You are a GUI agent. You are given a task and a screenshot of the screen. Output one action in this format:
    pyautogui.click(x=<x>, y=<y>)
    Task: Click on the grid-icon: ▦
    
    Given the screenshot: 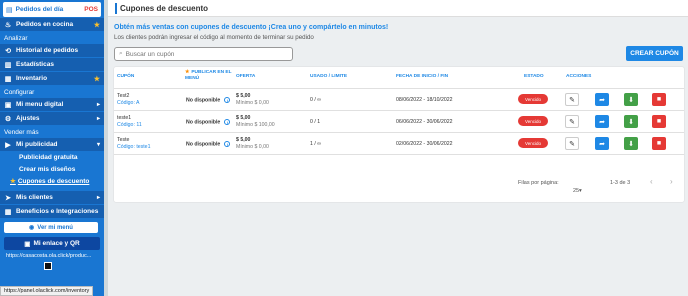 What is the action you would take?
    pyautogui.click(x=8, y=212)
    